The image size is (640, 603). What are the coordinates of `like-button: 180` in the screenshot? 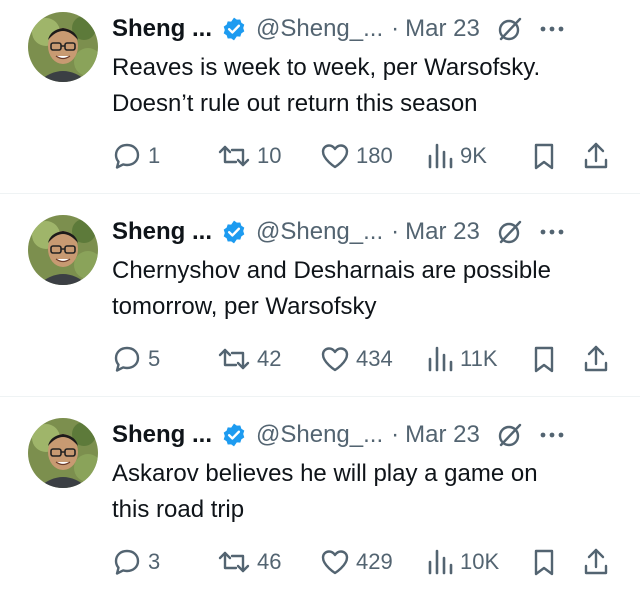 It's located at (356, 156).